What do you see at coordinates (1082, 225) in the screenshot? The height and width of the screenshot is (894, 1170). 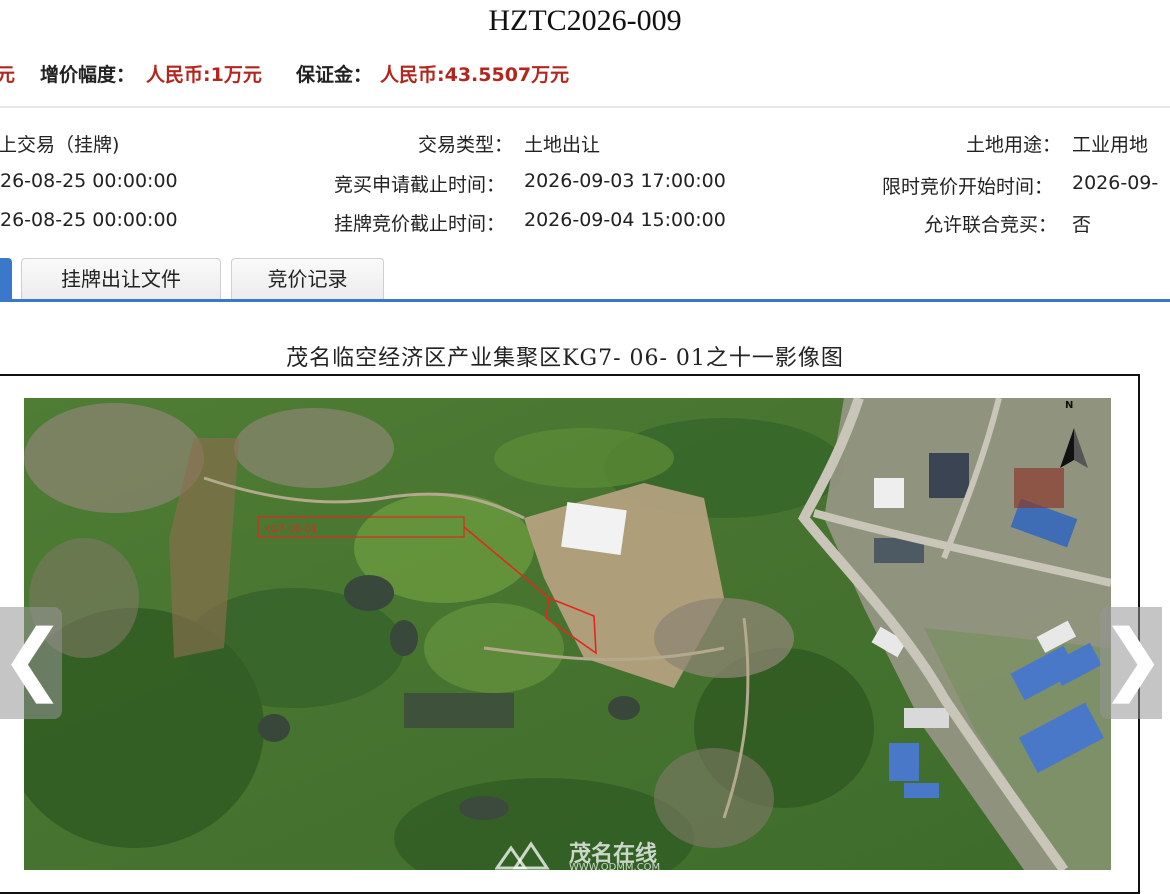 I see `joint-bid-value: 否` at bounding box center [1082, 225].